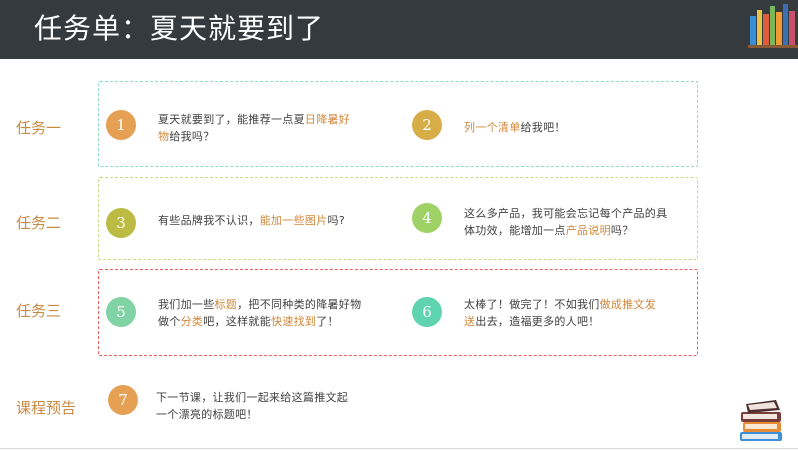 The image size is (798, 451). Describe the element at coordinates (761, 420) in the screenshot. I see `book-stack-icon` at that location.